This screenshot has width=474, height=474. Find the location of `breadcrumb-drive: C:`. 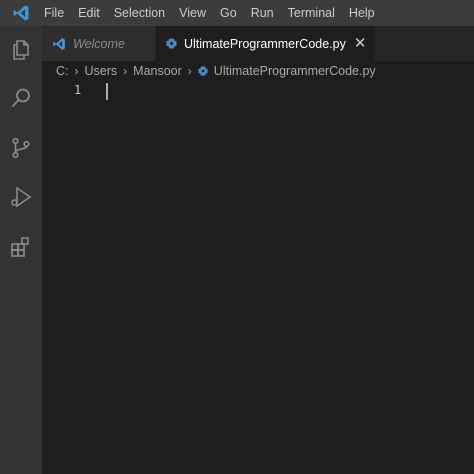

breadcrumb-drive: C: is located at coordinates (62, 71).